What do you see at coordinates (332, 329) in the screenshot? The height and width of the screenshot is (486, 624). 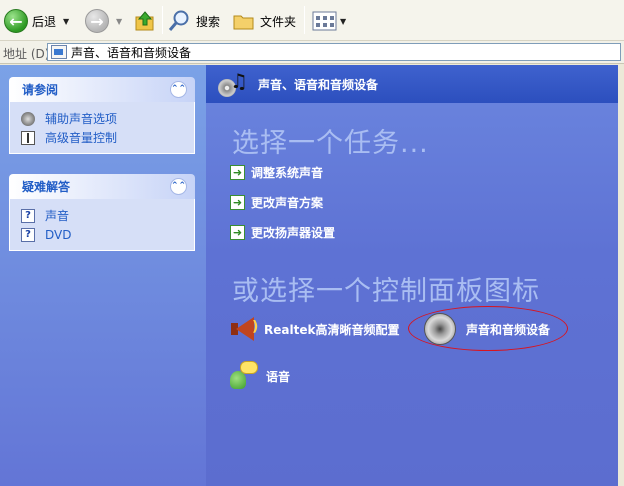 I see `cp-item-label: Realtek高清晰音频配置` at bounding box center [332, 329].